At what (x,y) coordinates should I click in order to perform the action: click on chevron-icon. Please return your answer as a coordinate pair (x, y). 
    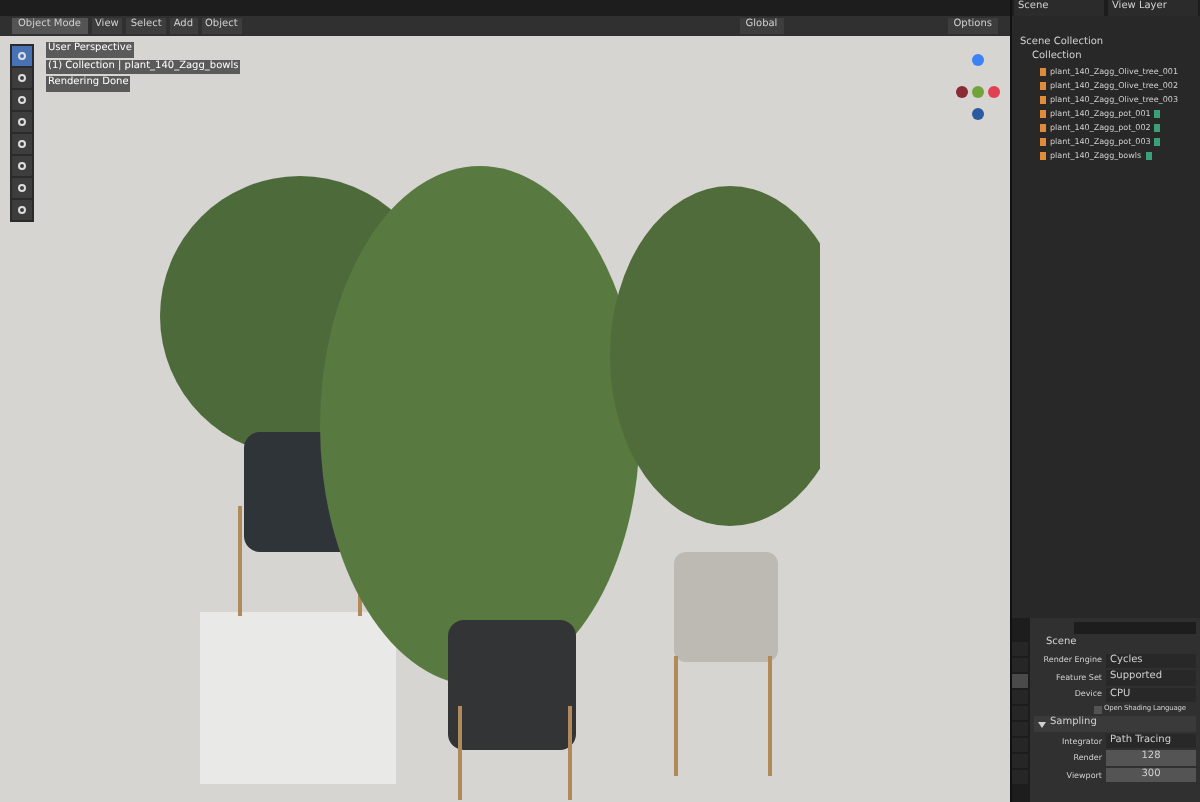
    Looking at the image, I should click on (1042, 724).